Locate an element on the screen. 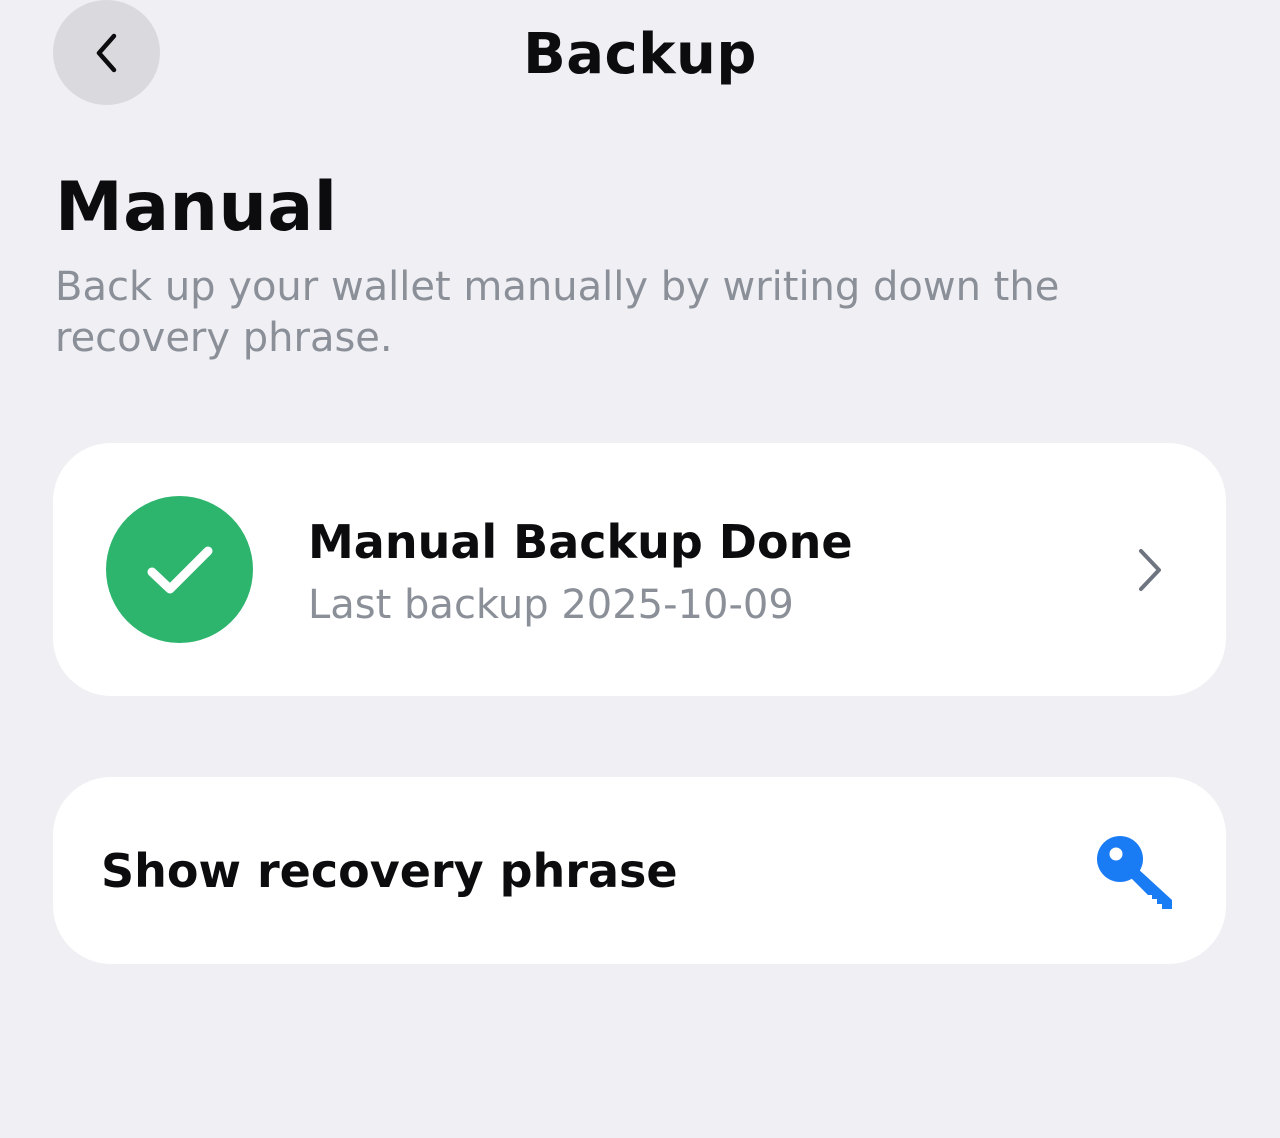 This screenshot has height=1138, width=1280. show-recovery-phrase-label: Show recovery phrase is located at coordinates (389, 871).